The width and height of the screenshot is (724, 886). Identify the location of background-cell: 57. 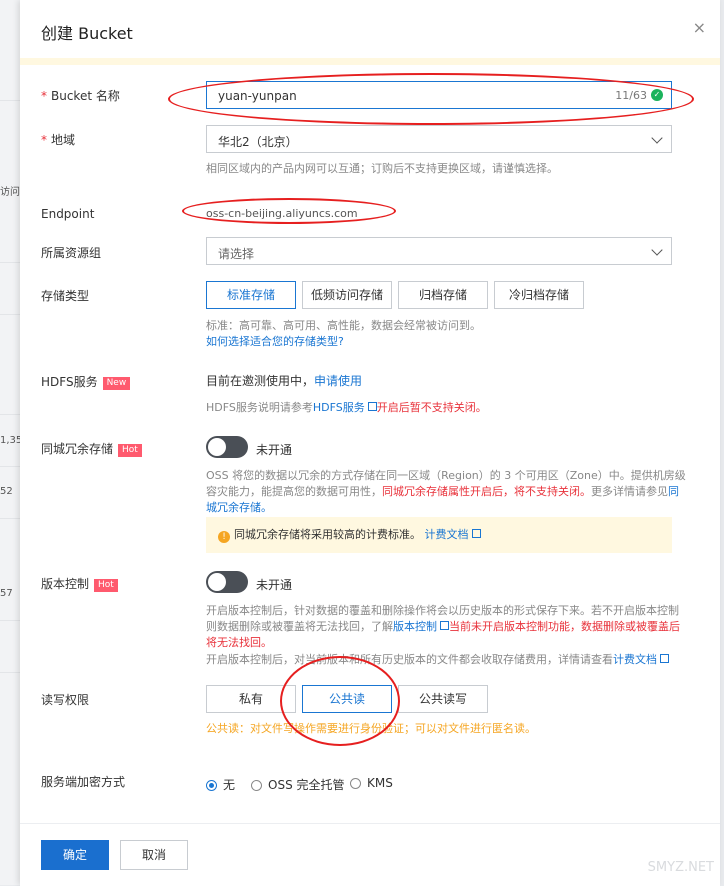
(6, 593).